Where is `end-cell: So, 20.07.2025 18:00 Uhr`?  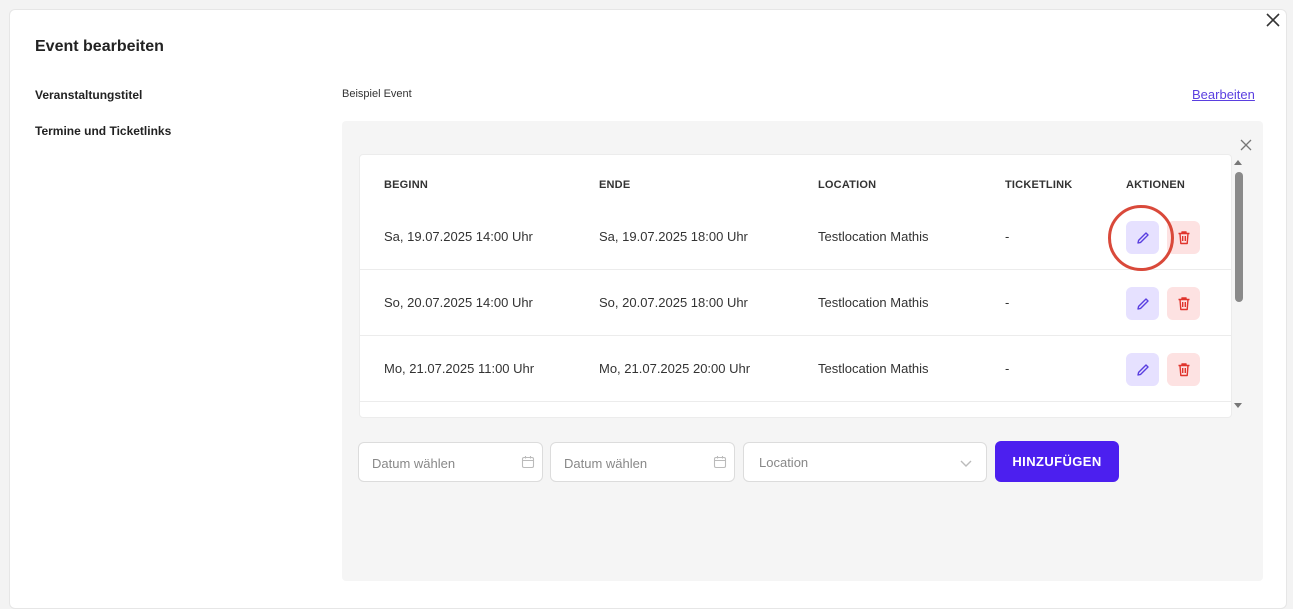
end-cell: So, 20.07.2025 18:00 Uhr is located at coordinates (673, 302).